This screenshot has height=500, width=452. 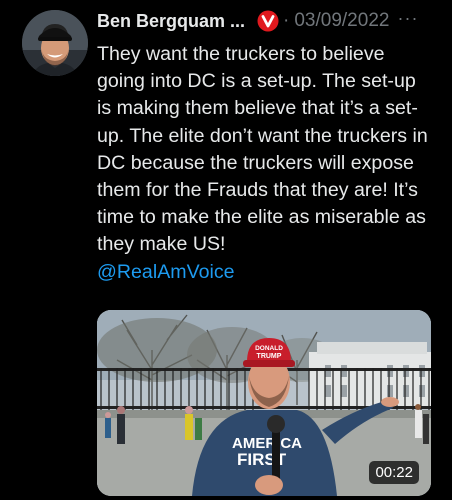 I want to click on avatar, so click(x=55, y=43).